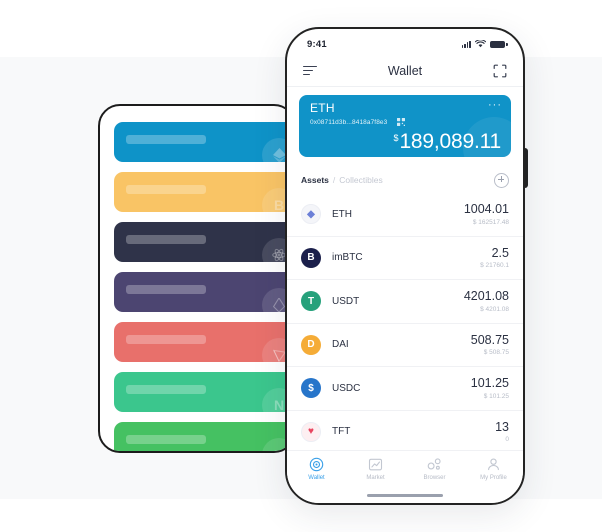  What do you see at coordinates (486, 296) in the screenshot?
I see `asset-amount: 4201.08` at bounding box center [486, 296].